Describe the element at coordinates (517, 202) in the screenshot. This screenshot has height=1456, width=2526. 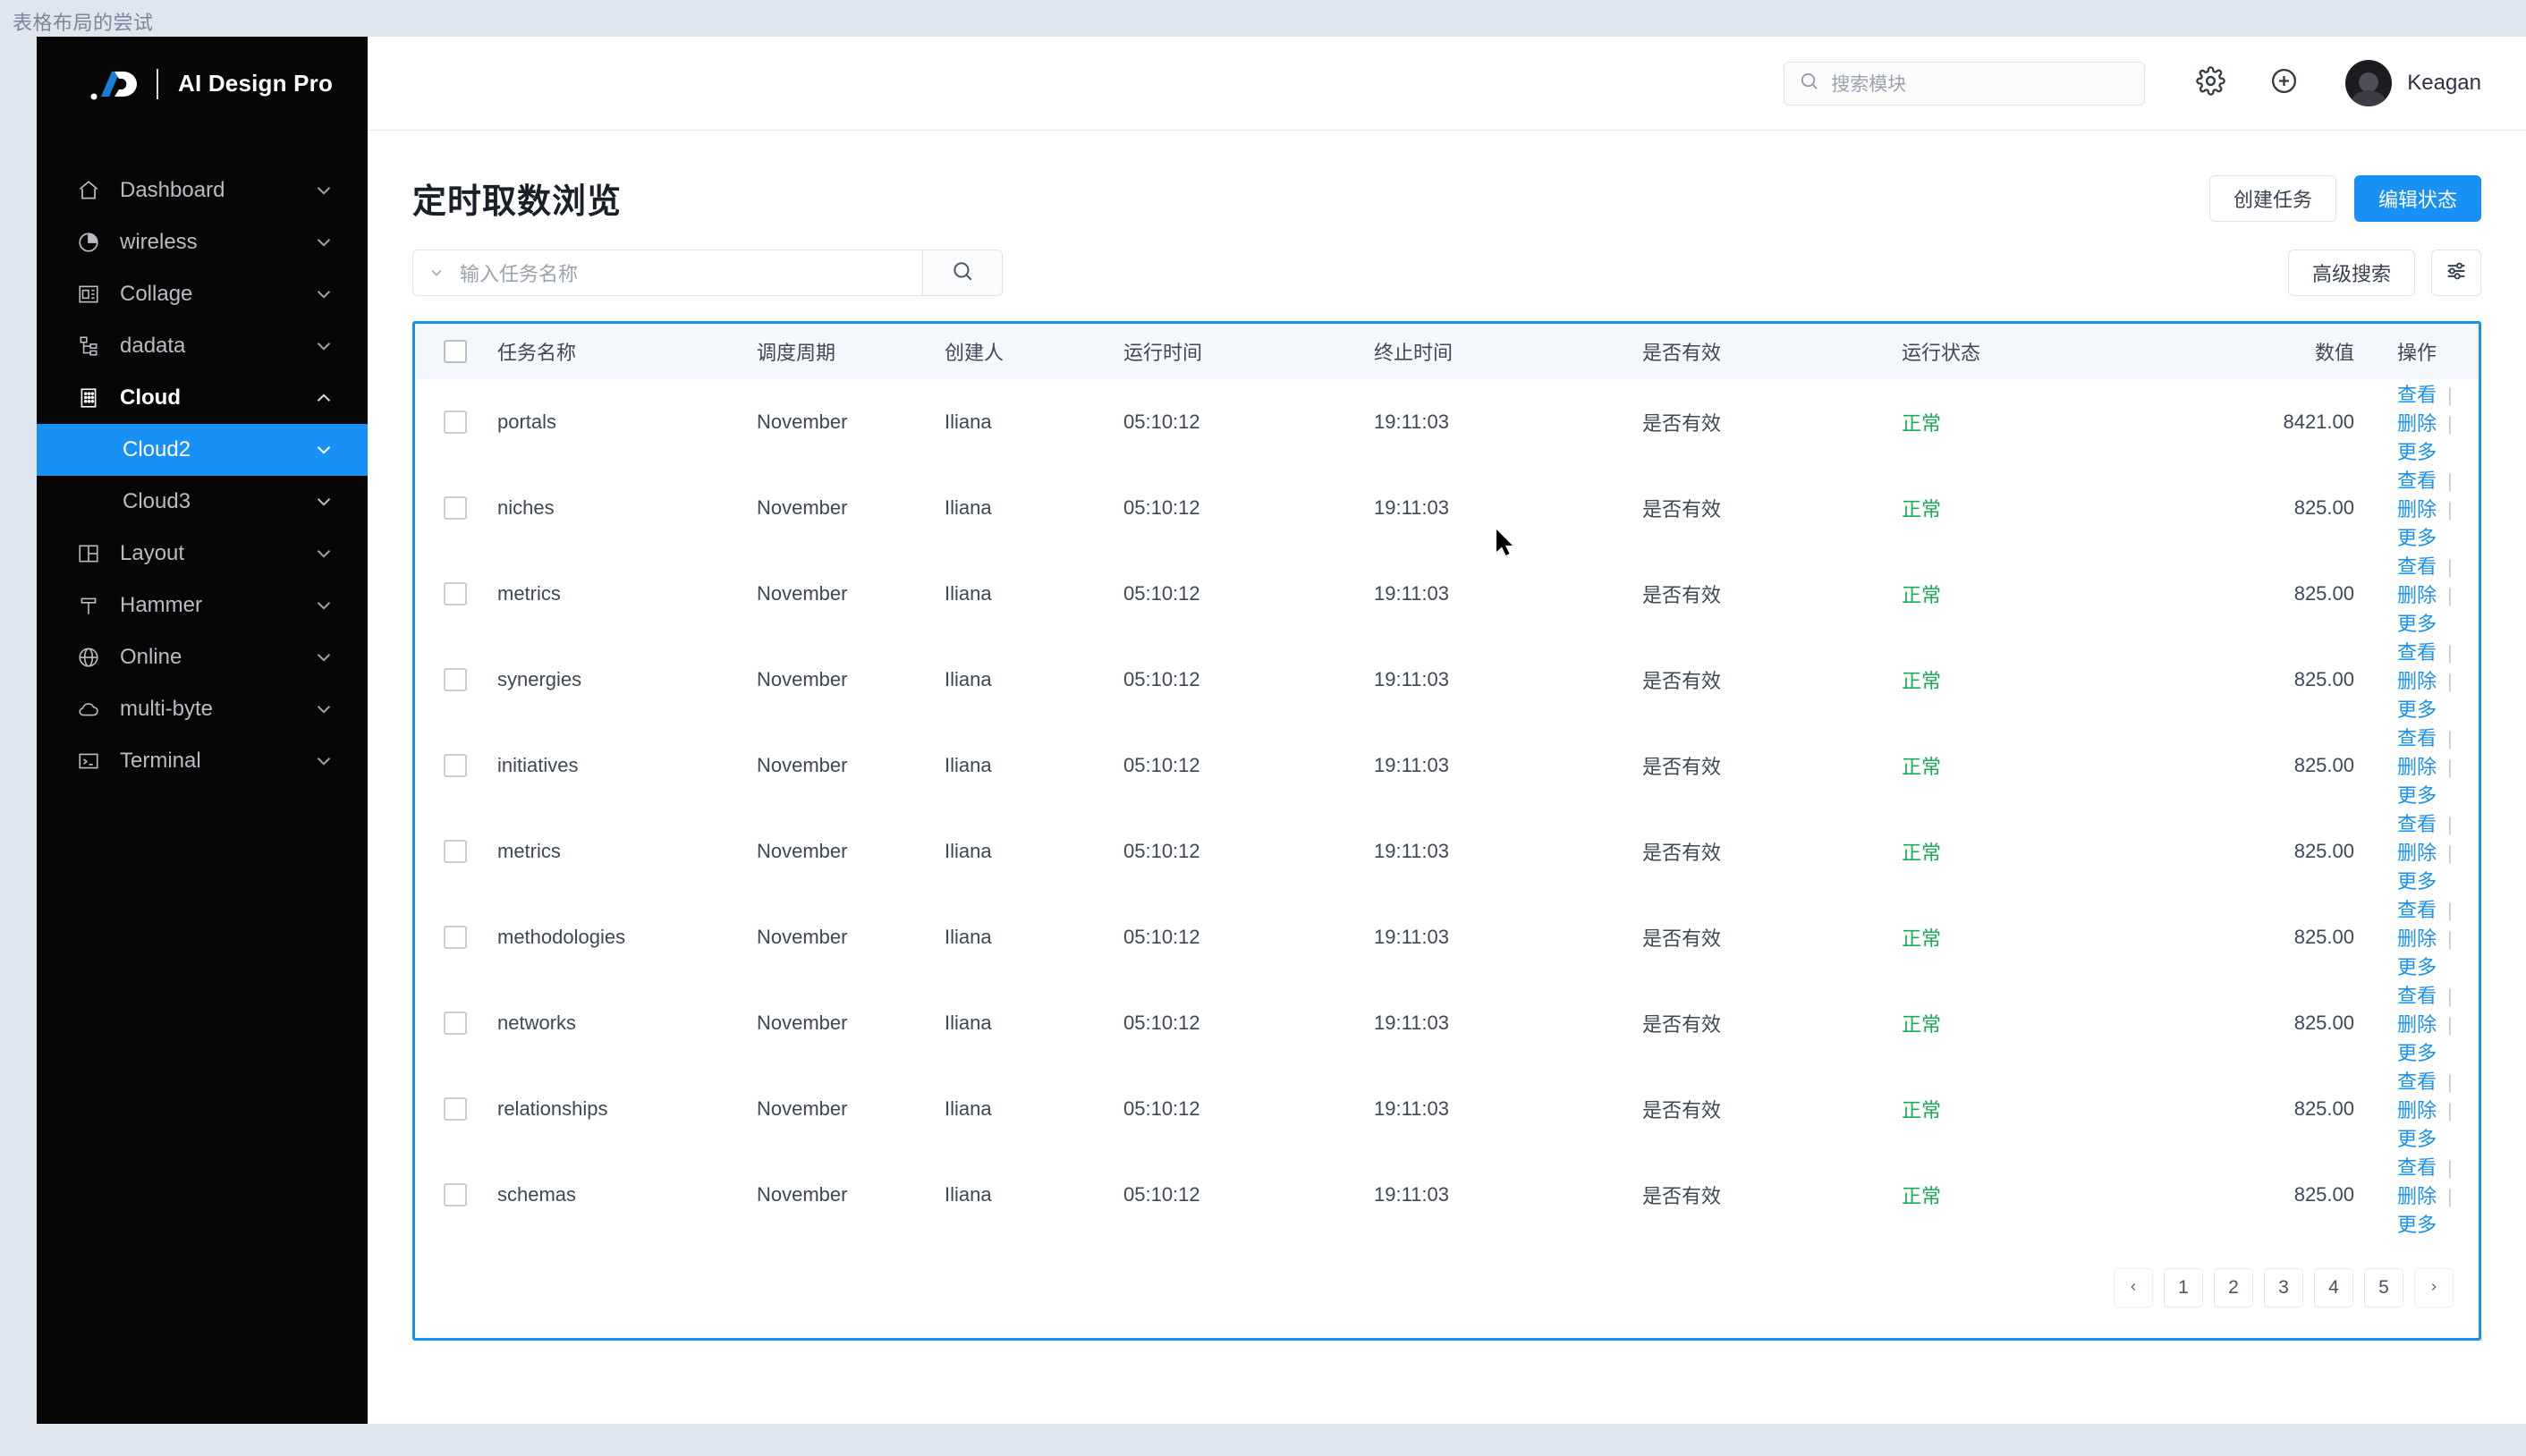
I see `page-title: 定时取数浏览` at that location.